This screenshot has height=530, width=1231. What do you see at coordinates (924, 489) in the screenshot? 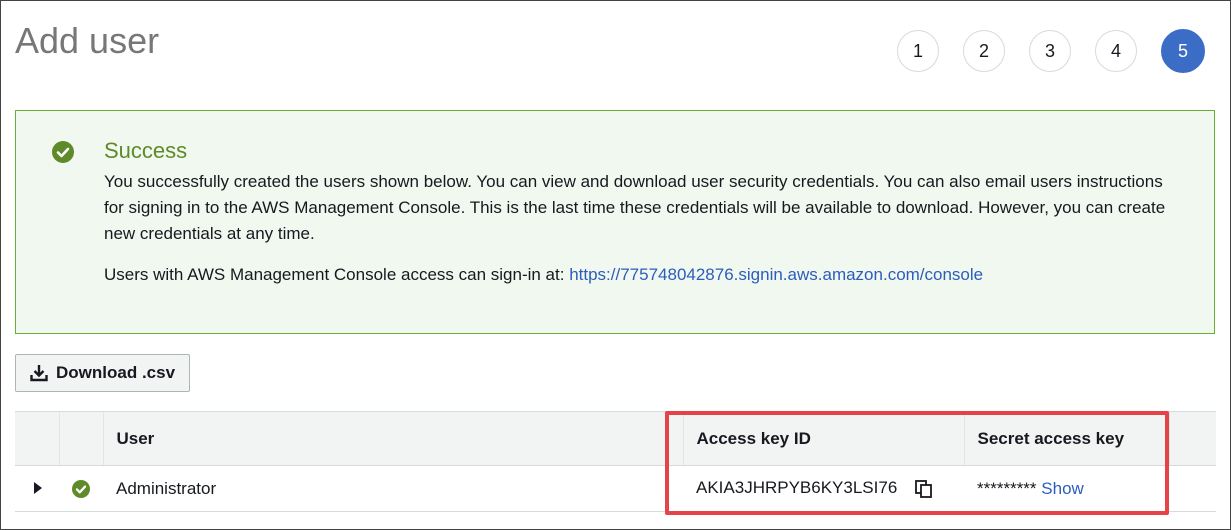
I see `copy-icon` at bounding box center [924, 489].